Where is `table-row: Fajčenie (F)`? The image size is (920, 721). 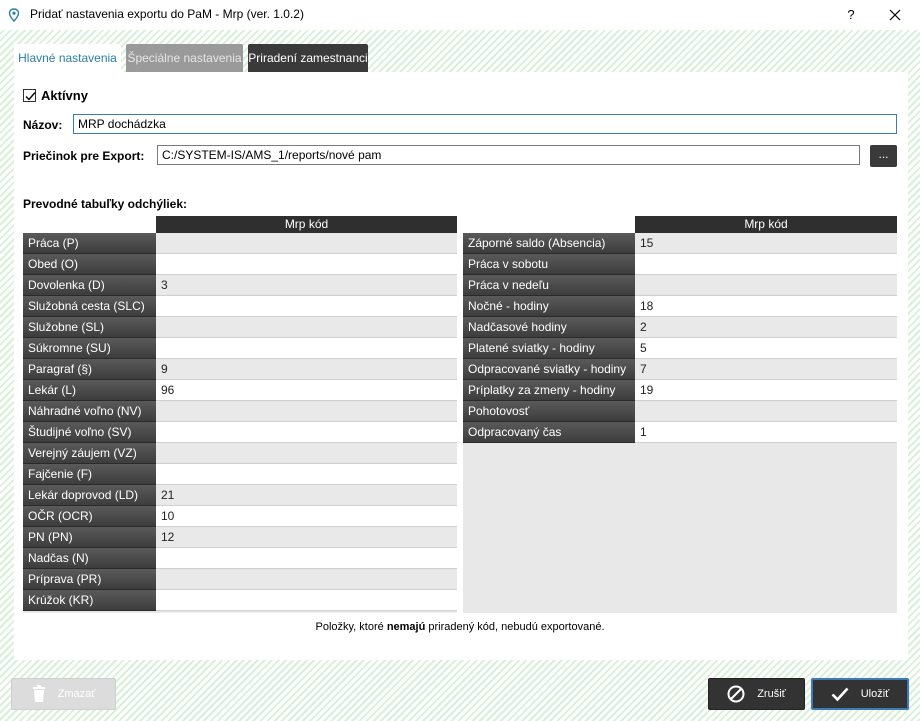 table-row: Fajčenie (F) is located at coordinates (240, 474).